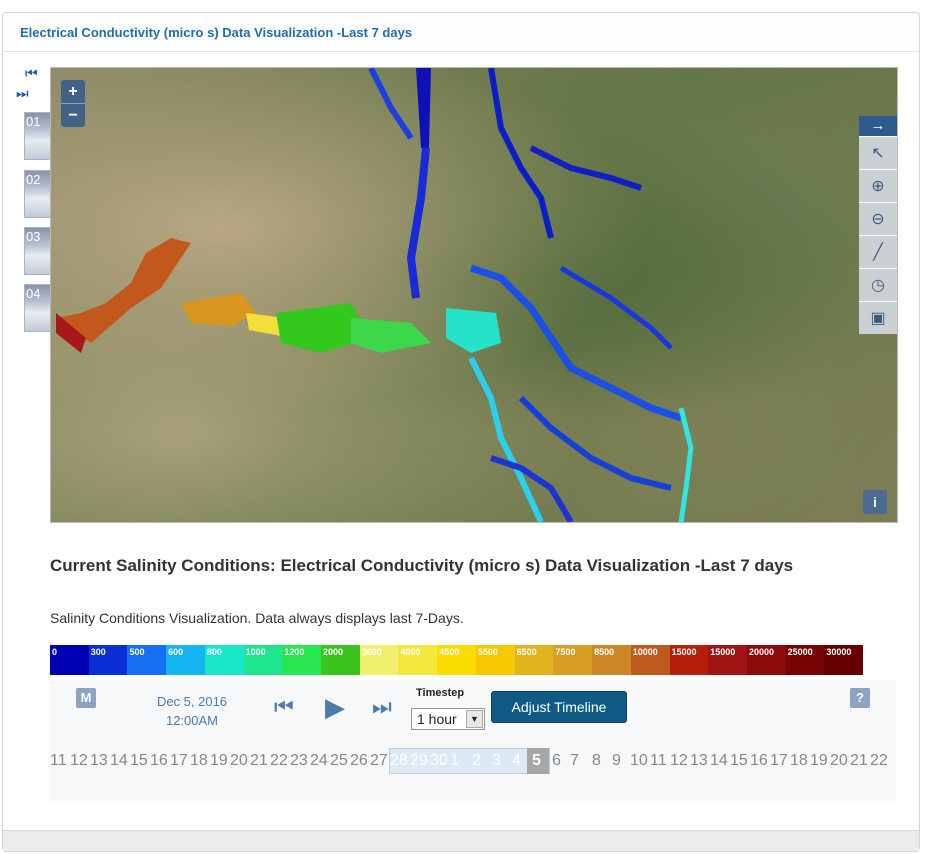 This screenshot has height=854, width=925. Describe the element at coordinates (340, 660) in the screenshot. I see `legend-swatch: 2000` at that location.